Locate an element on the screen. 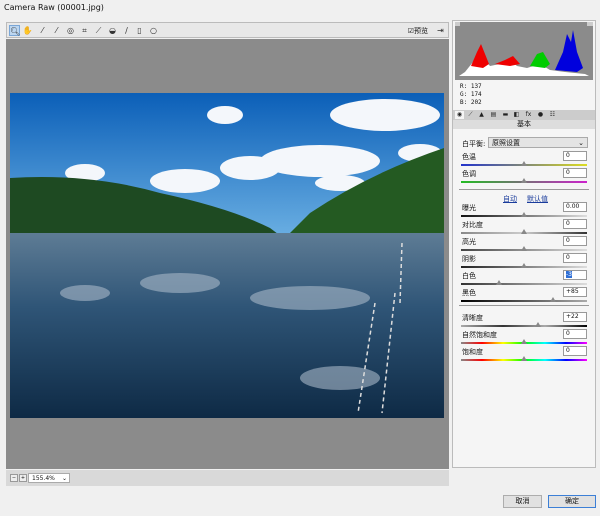 The image size is (600, 516). targeted-adjustment-tool-icon: ◎ is located at coordinates (70, 30).